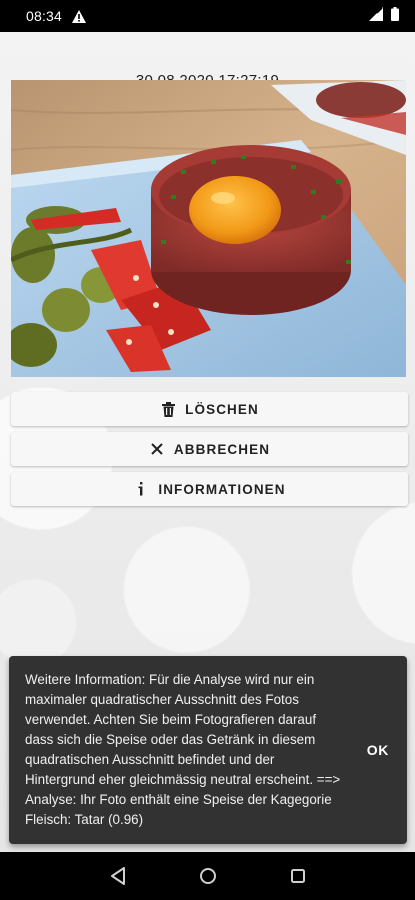 The image size is (415, 900). What do you see at coordinates (222, 449) in the screenshot?
I see `cancel-button-label: ABBRECHEN` at bounding box center [222, 449].